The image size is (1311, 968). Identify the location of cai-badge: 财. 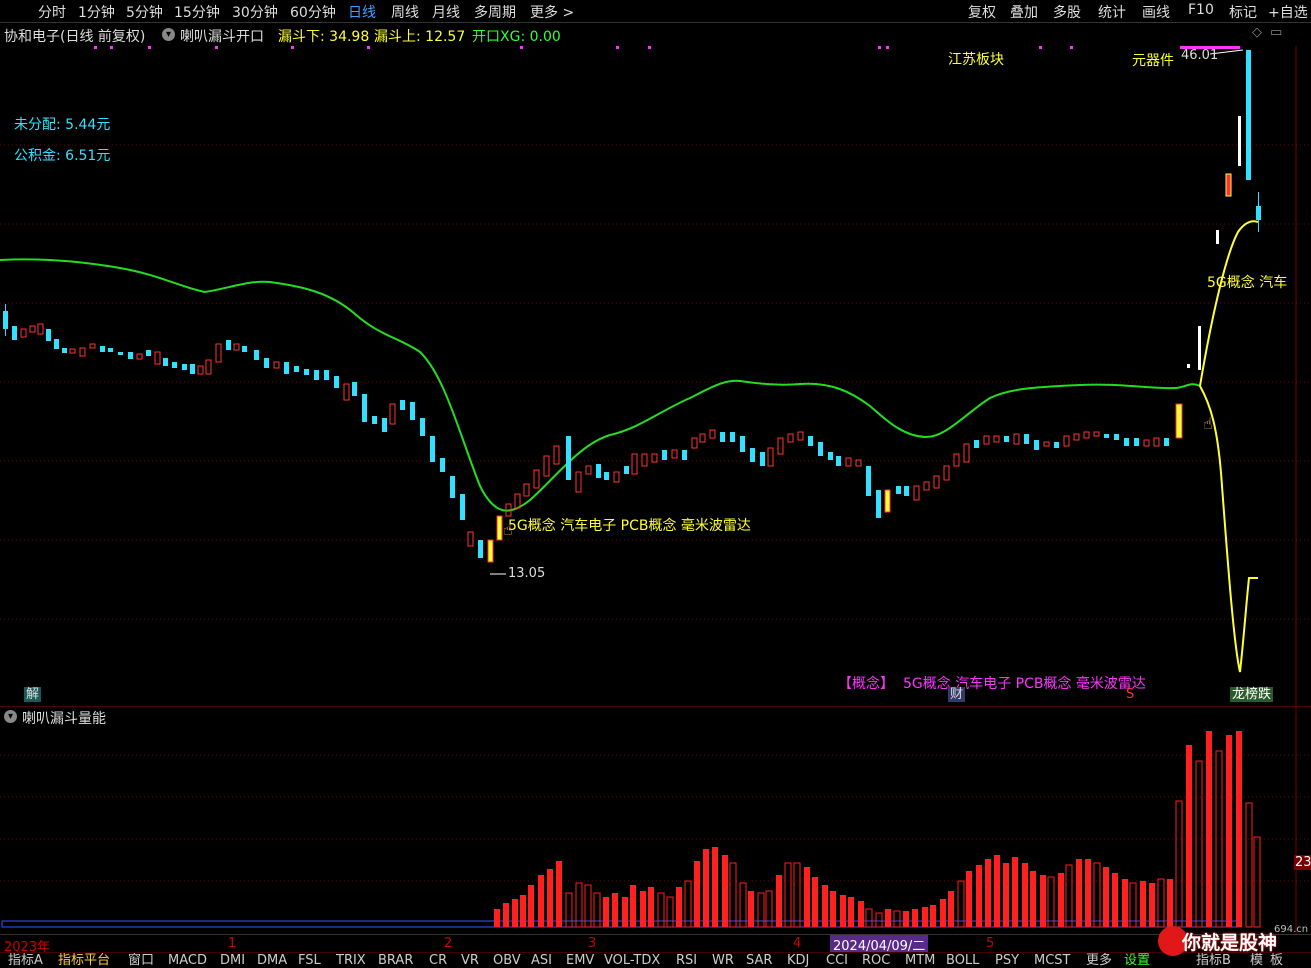
(957, 694).